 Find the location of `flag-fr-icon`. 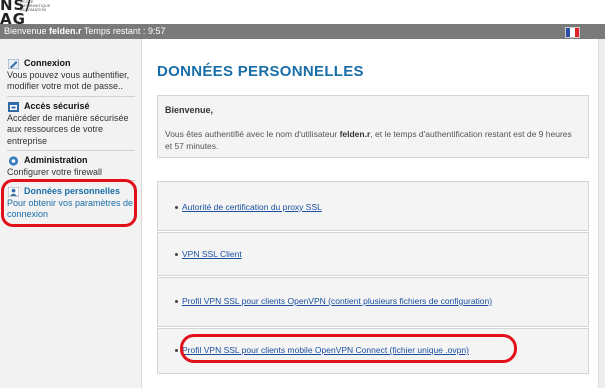

flag-fr-icon is located at coordinates (572, 32).